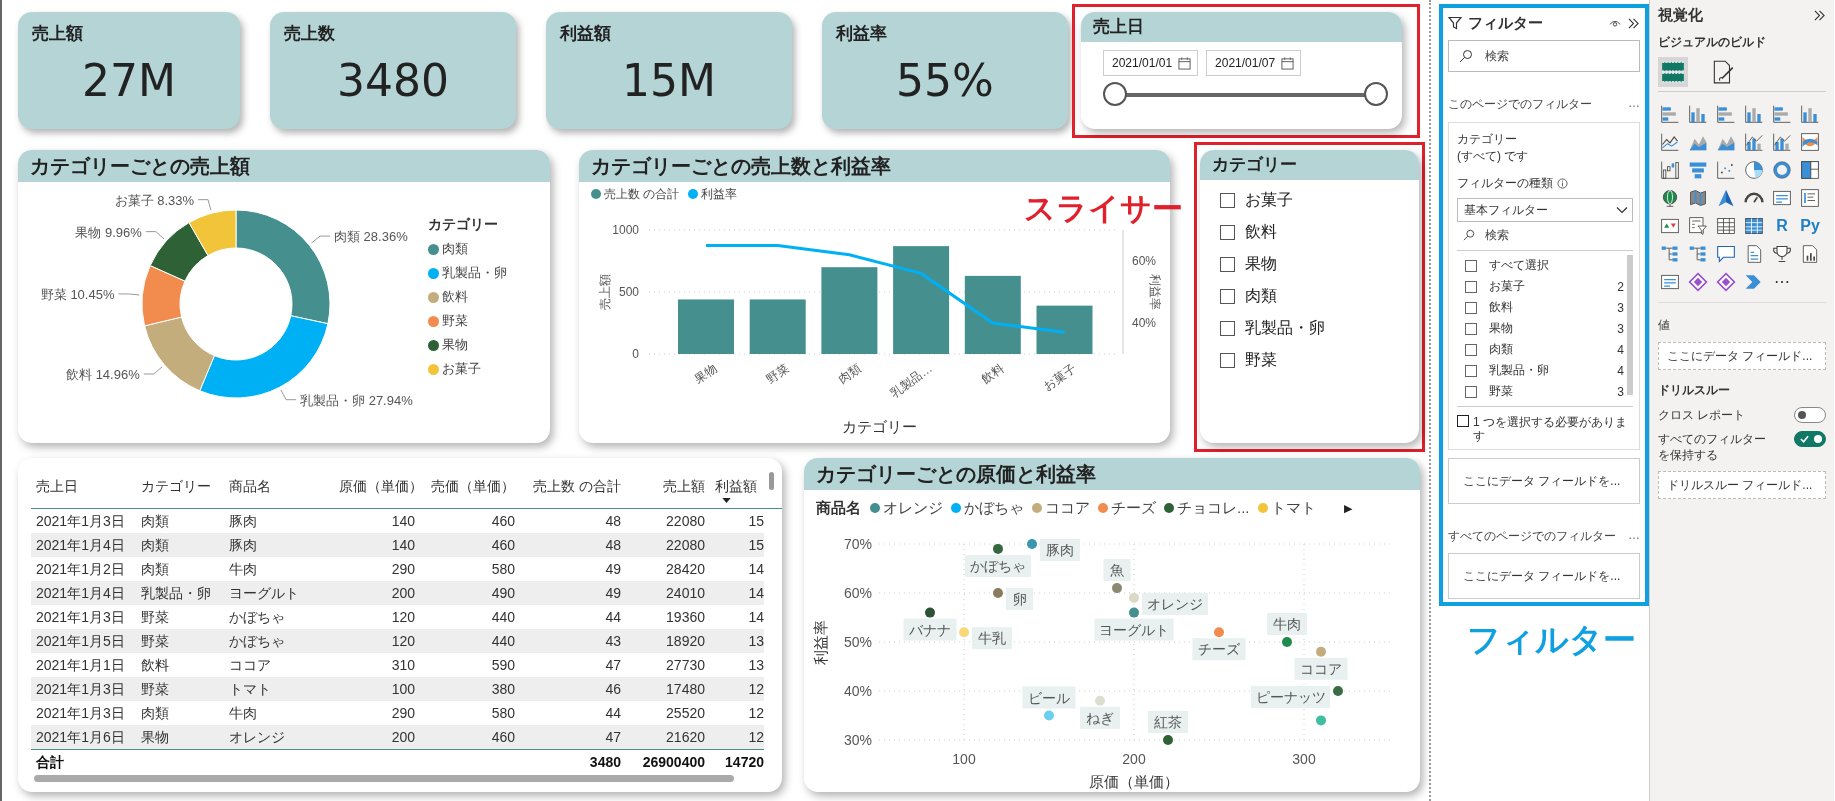 Image resolution: width=1835 pixels, height=801 pixels. Describe the element at coordinates (1347, 508) in the screenshot. I see `legend-next-button: ▶` at that location.